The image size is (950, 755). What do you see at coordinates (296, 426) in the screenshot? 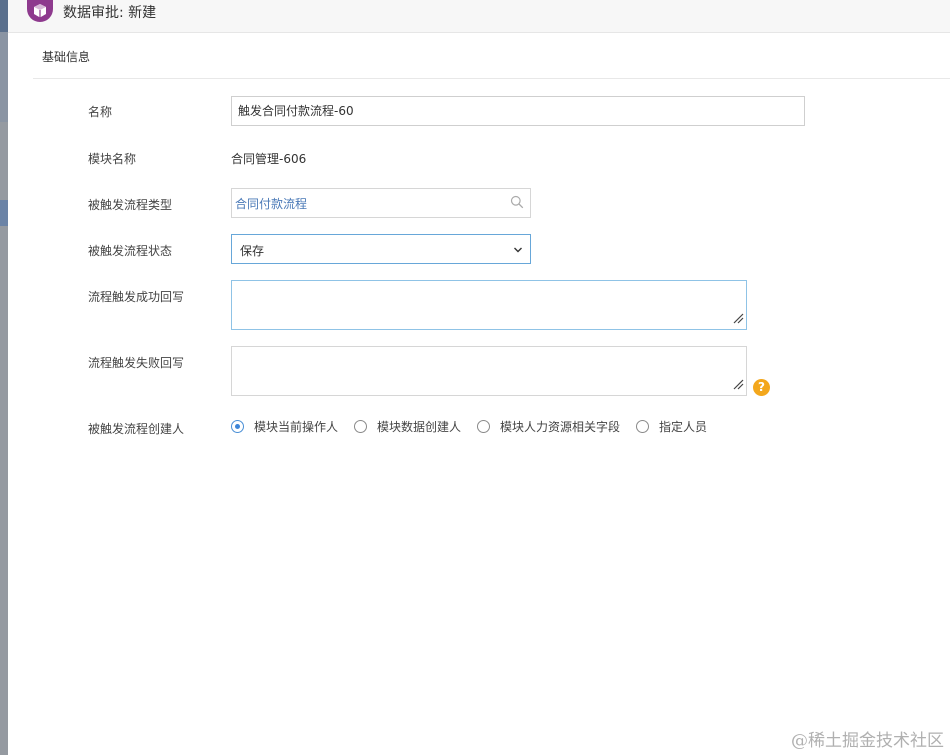
I see `radio-label: 模块当前操作人` at bounding box center [296, 426].